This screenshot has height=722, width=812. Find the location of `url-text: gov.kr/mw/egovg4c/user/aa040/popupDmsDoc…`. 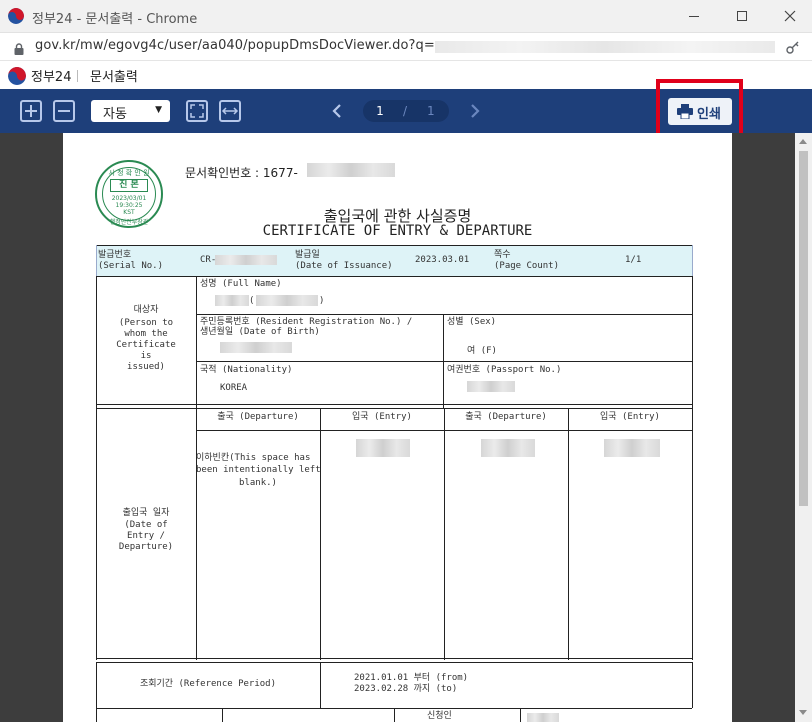

url-text: gov.kr/mw/egovg4c/user/aa040/popupDmsDoc… is located at coordinates (235, 45).